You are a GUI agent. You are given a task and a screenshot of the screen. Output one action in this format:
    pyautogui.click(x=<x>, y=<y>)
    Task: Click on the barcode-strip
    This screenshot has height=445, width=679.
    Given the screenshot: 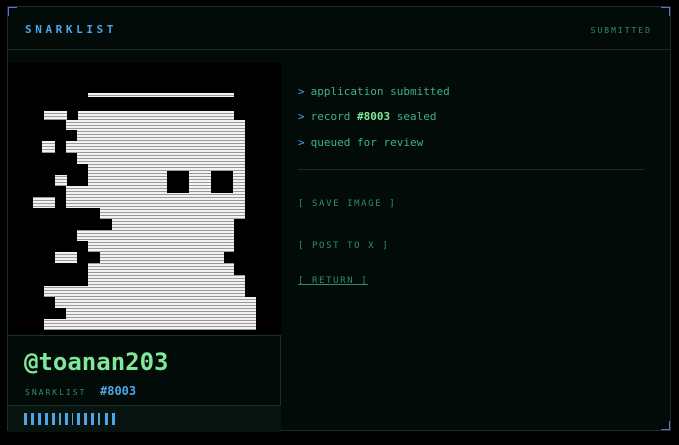 What is the action you would take?
    pyautogui.click(x=144, y=418)
    